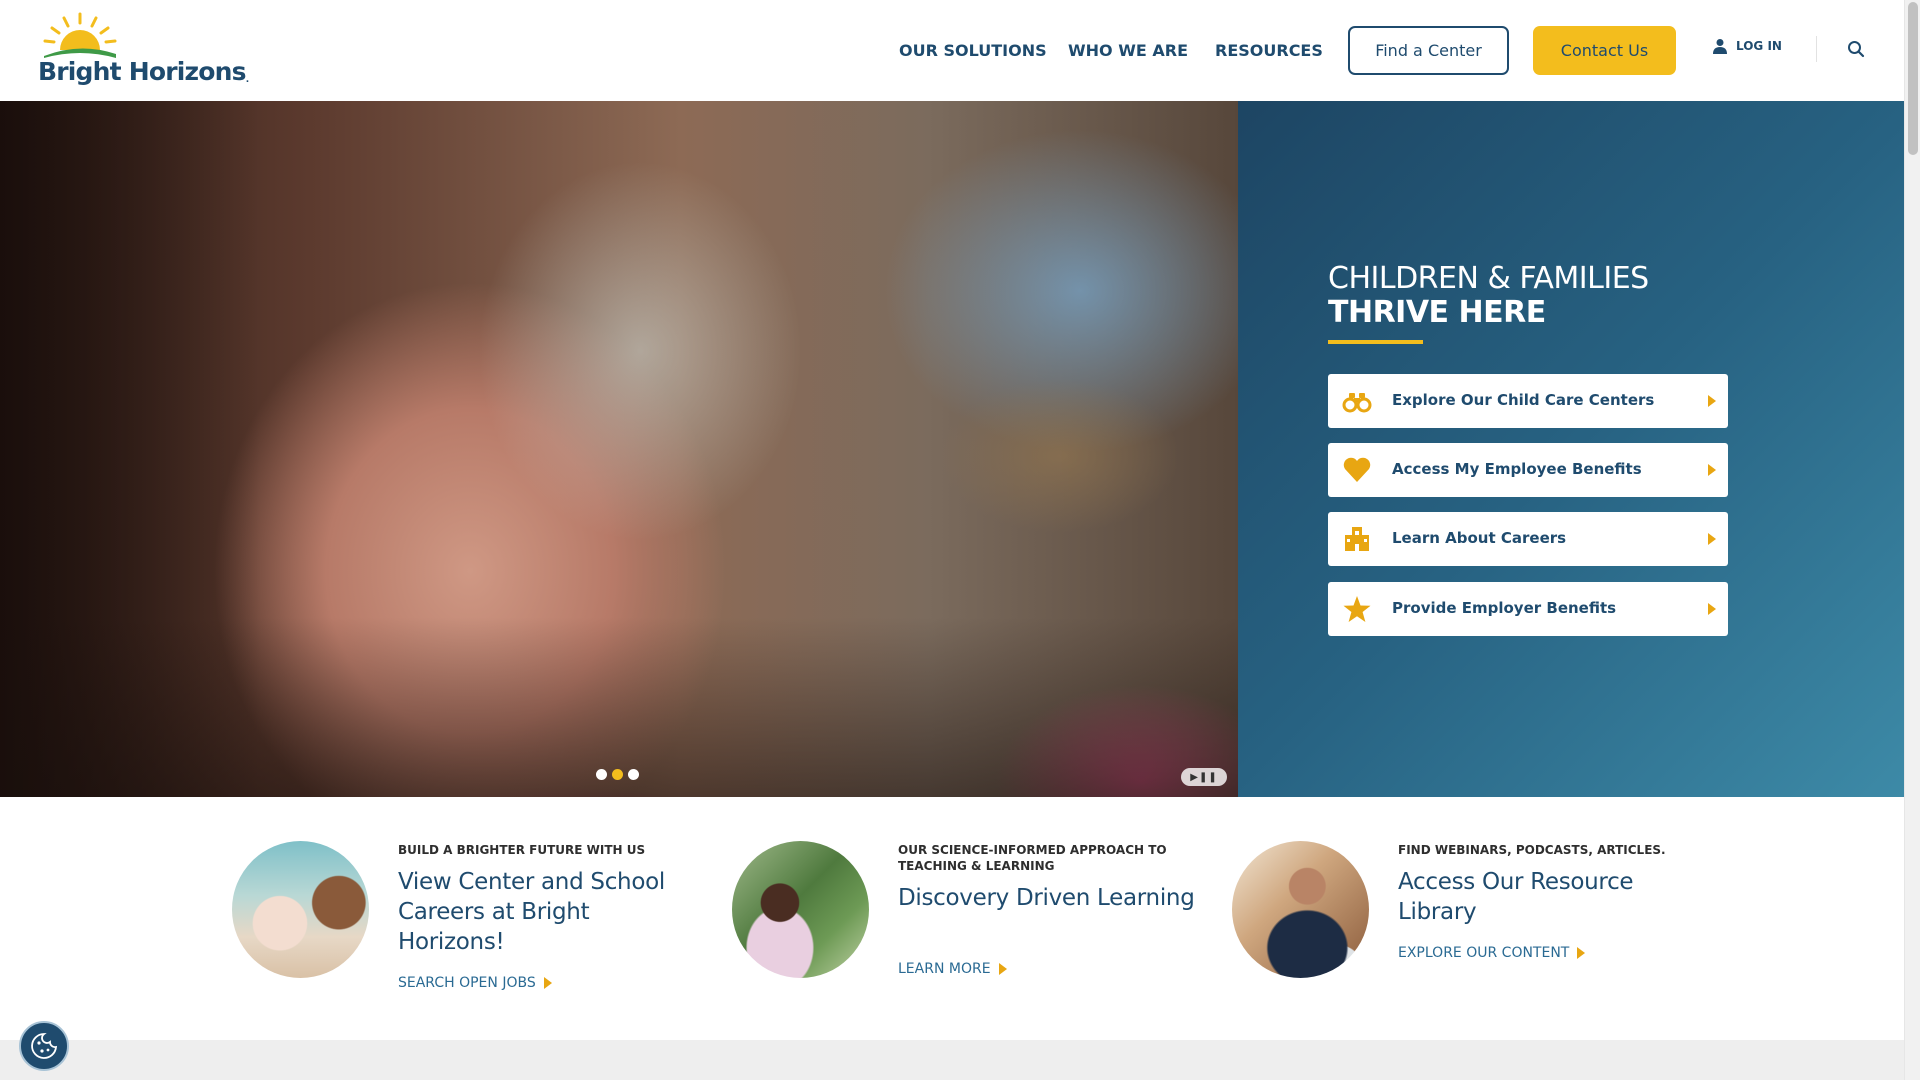 This screenshot has height=1080, width=1920. Describe the element at coordinates (1484, 953) in the screenshot. I see `link-label: EXPLORE OUR CONTENT` at that location.